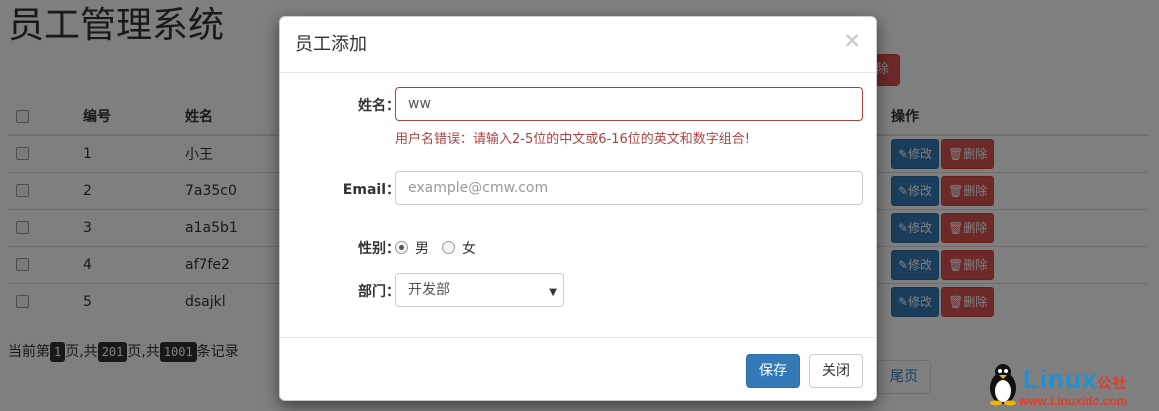  Describe the element at coordinates (401, 247) in the screenshot. I see `gender-male-radio` at that location.